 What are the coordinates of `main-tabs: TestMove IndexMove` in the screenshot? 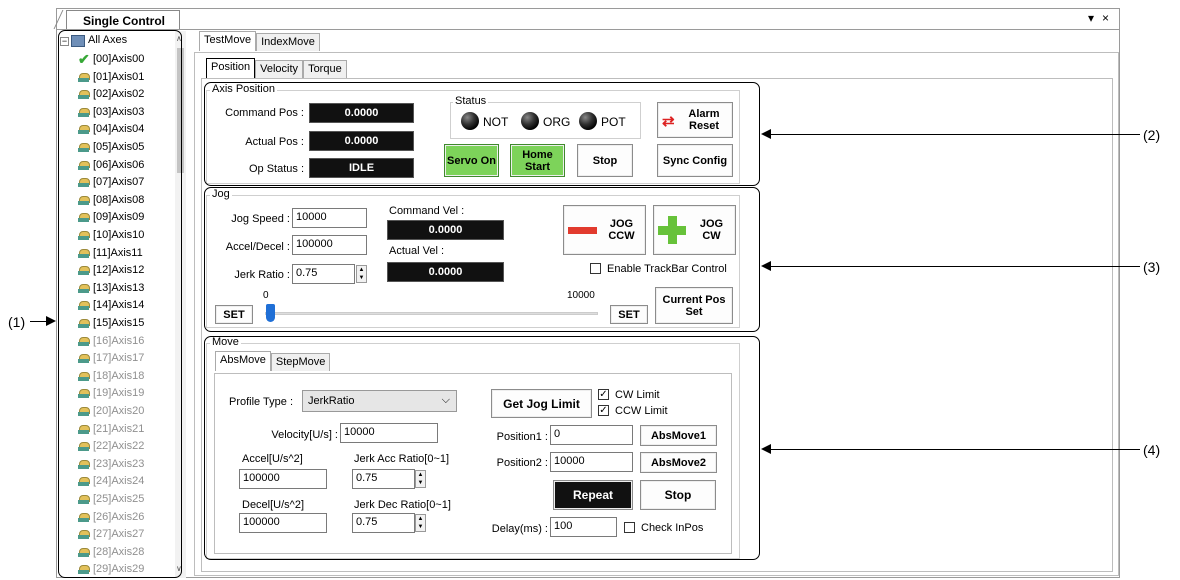 It's located at (259, 41).